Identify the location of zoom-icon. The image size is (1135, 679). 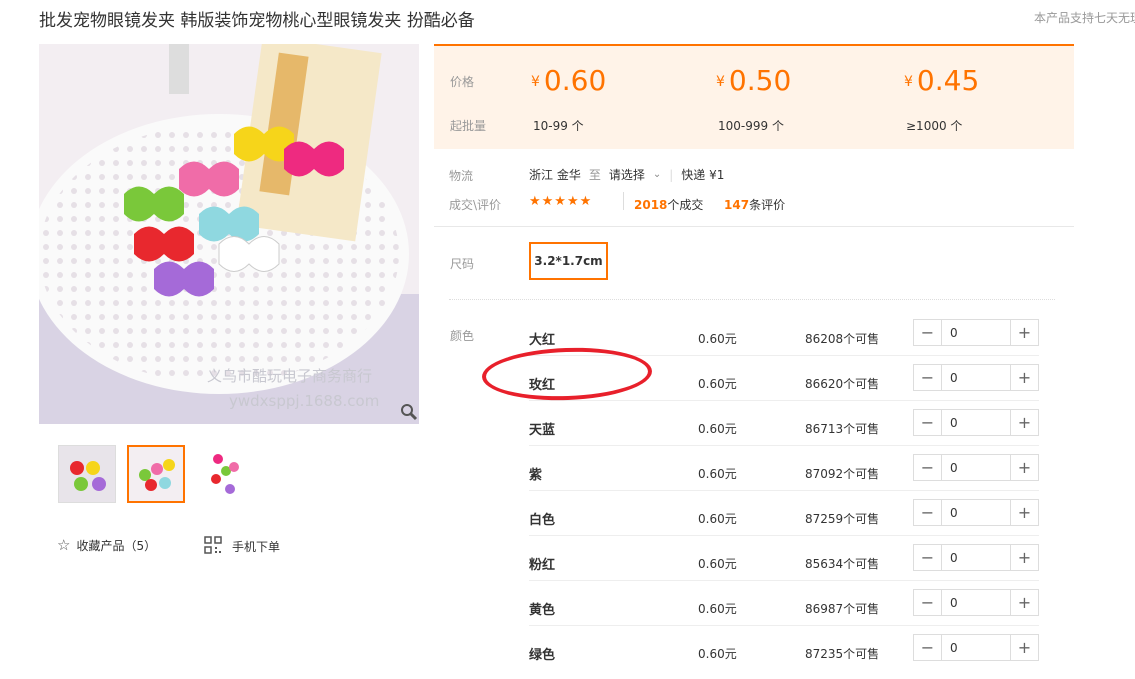
(409, 412).